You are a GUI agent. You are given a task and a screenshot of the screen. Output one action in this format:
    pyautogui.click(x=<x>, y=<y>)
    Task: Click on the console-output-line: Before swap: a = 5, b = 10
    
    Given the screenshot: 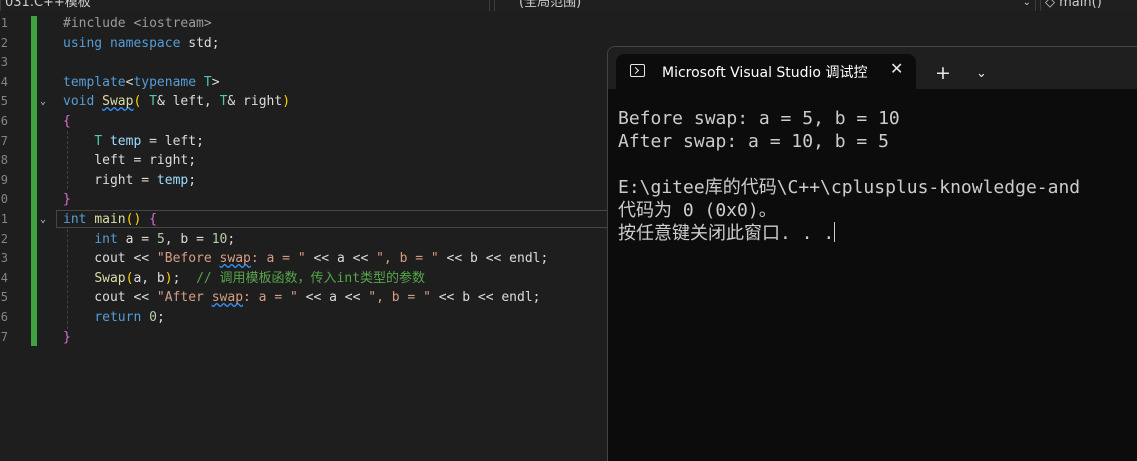 What is the action you would take?
    pyautogui.click(x=759, y=118)
    